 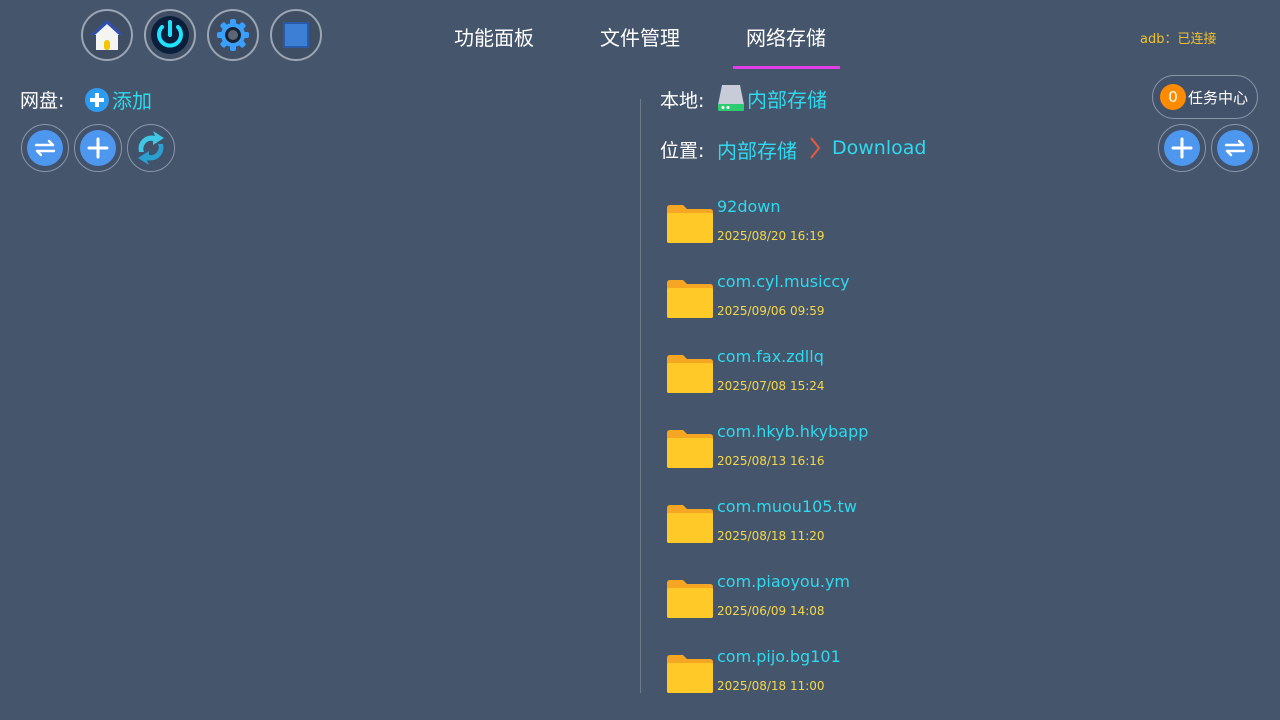 I want to click on left-add-button, so click(x=98, y=148).